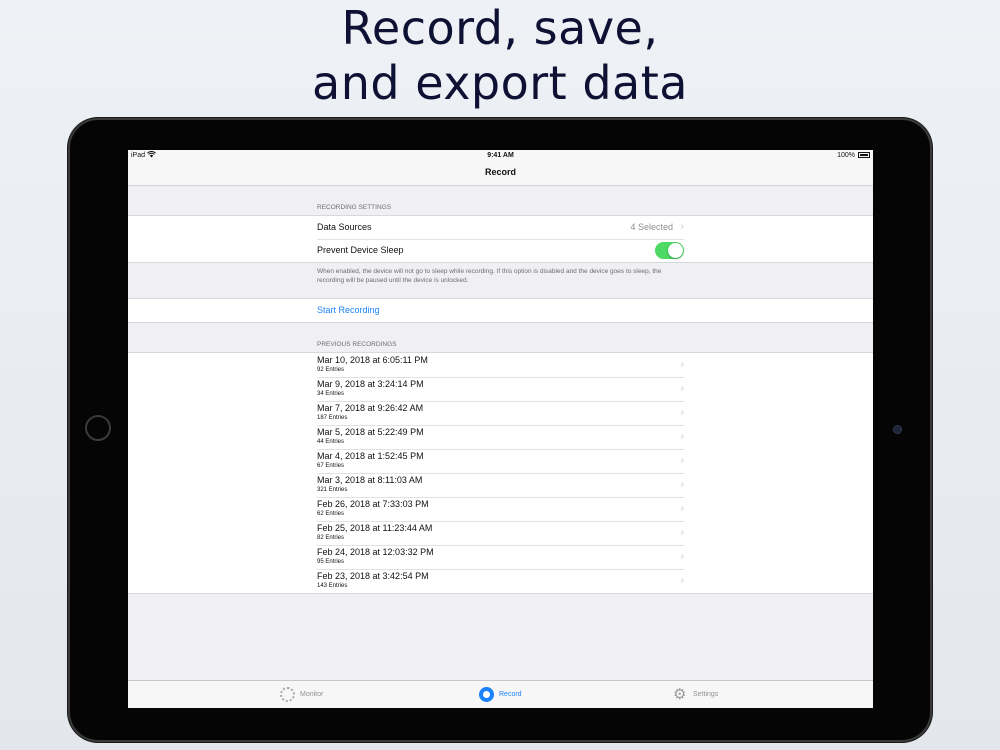 The height and width of the screenshot is (750, 1000). I want to click on camera-icon, so click(897, 429).